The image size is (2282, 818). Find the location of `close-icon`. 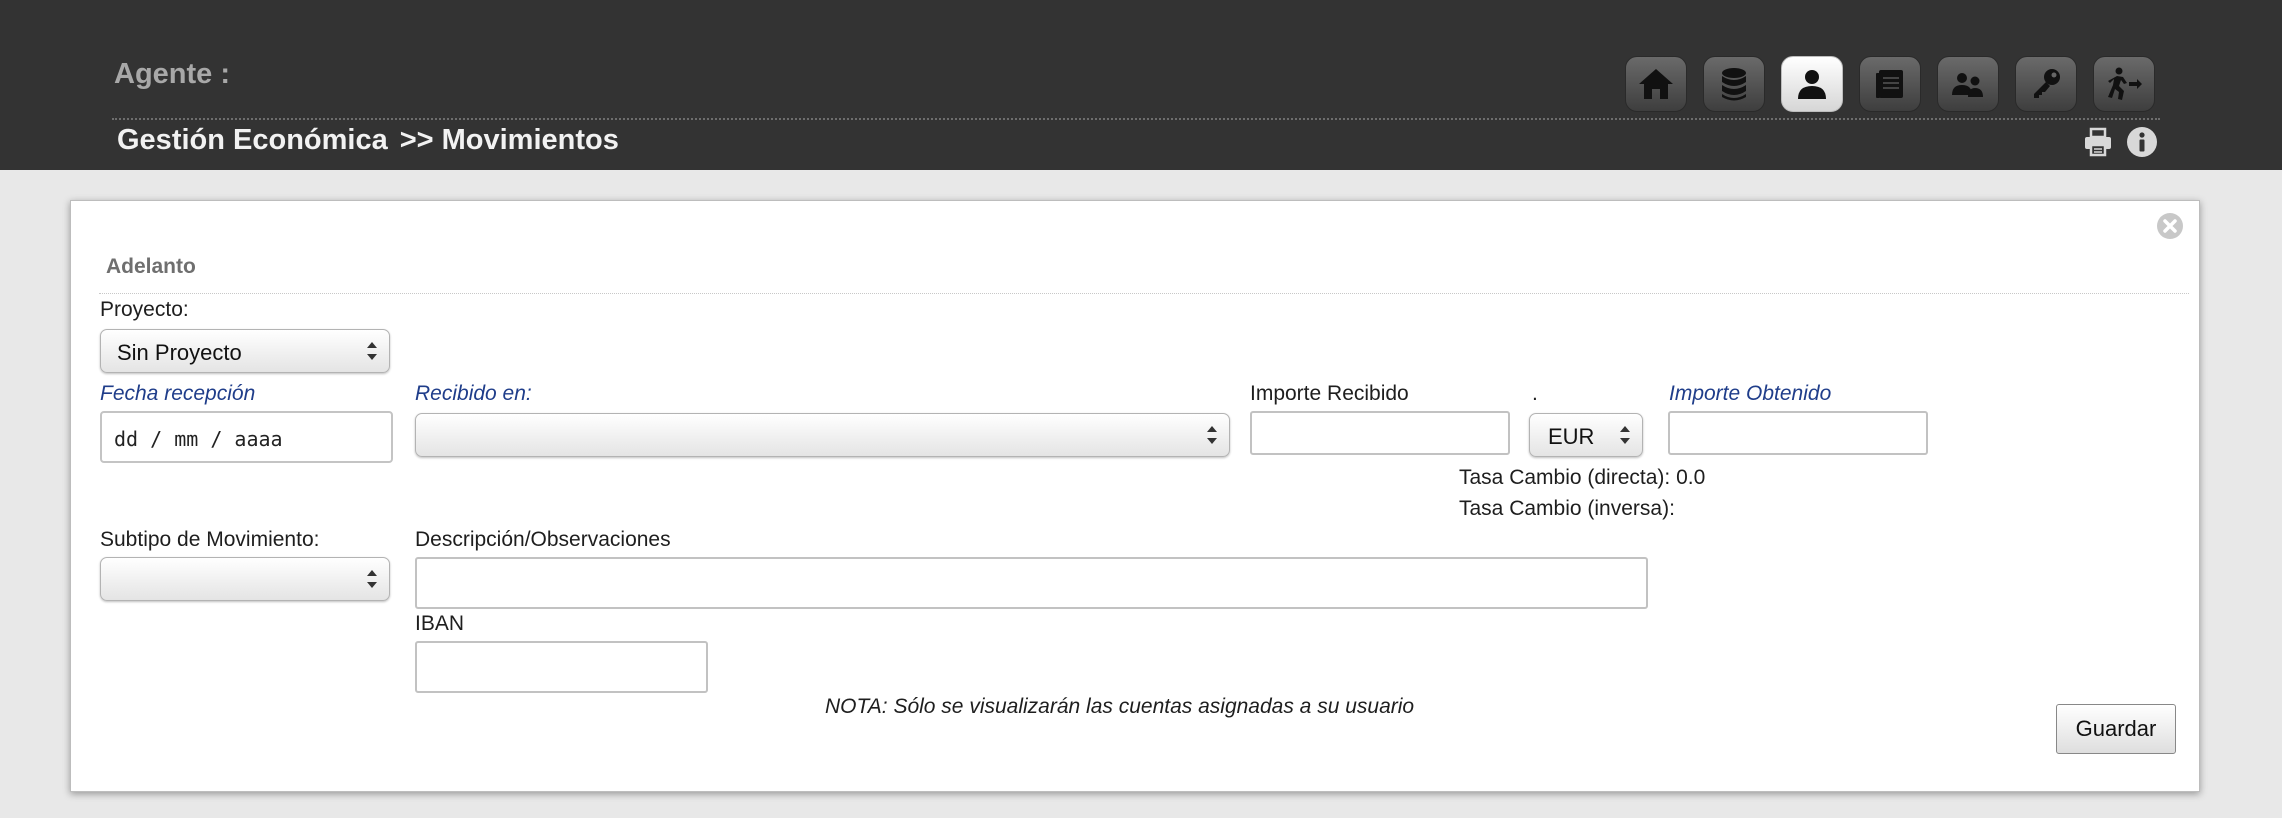

close-icon is located at coordinates (2170, 226).